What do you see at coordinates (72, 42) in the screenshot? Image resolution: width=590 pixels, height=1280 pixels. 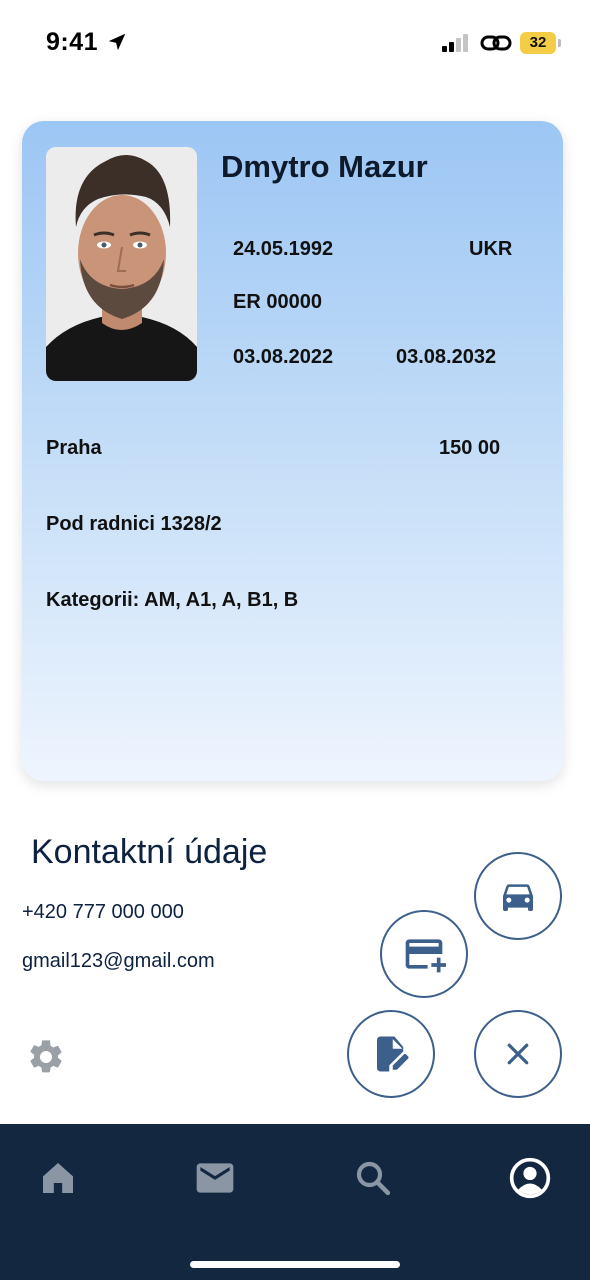 I see `status-time: 9:41` at bounding box center [72, 42].